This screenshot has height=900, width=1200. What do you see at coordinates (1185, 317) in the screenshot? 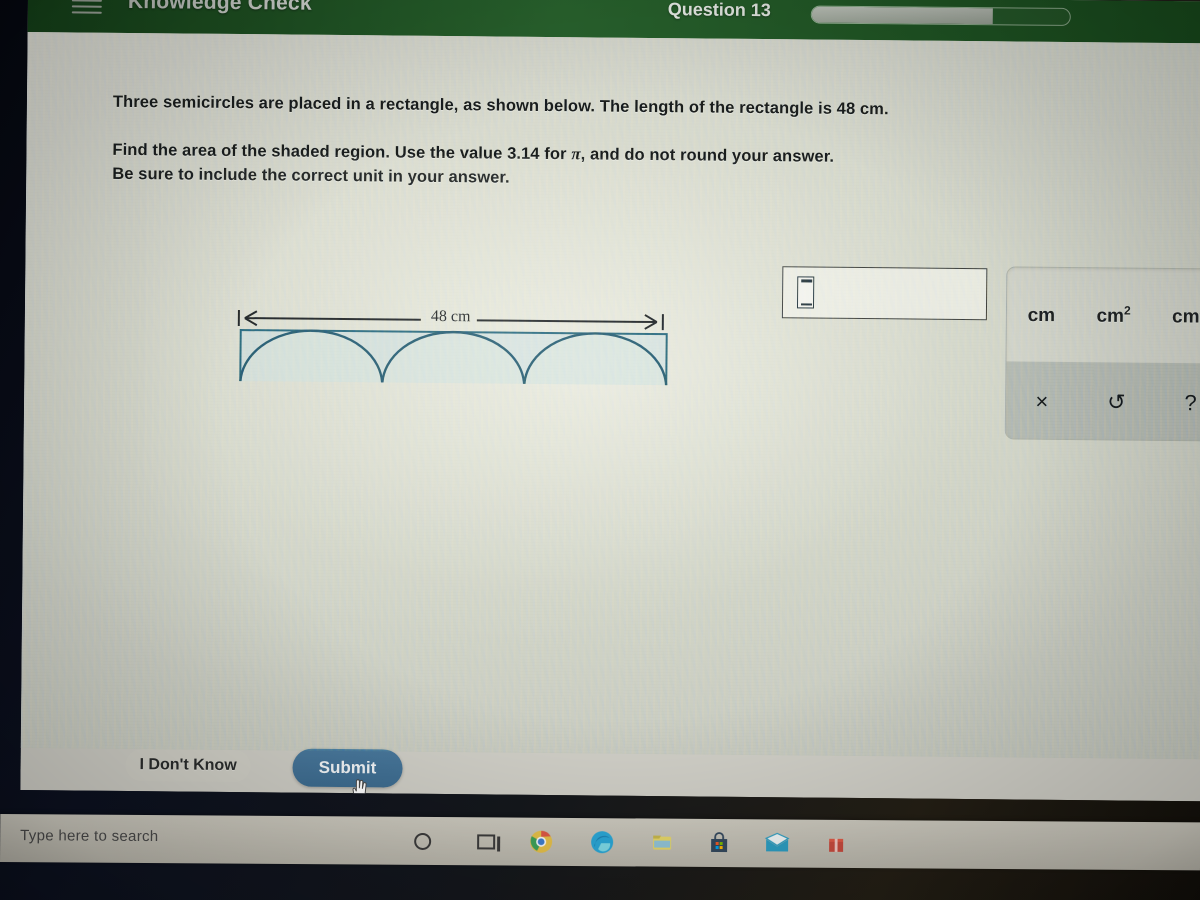
I see `unit-cm3-base: cm` at bounding box center [1185, 317].